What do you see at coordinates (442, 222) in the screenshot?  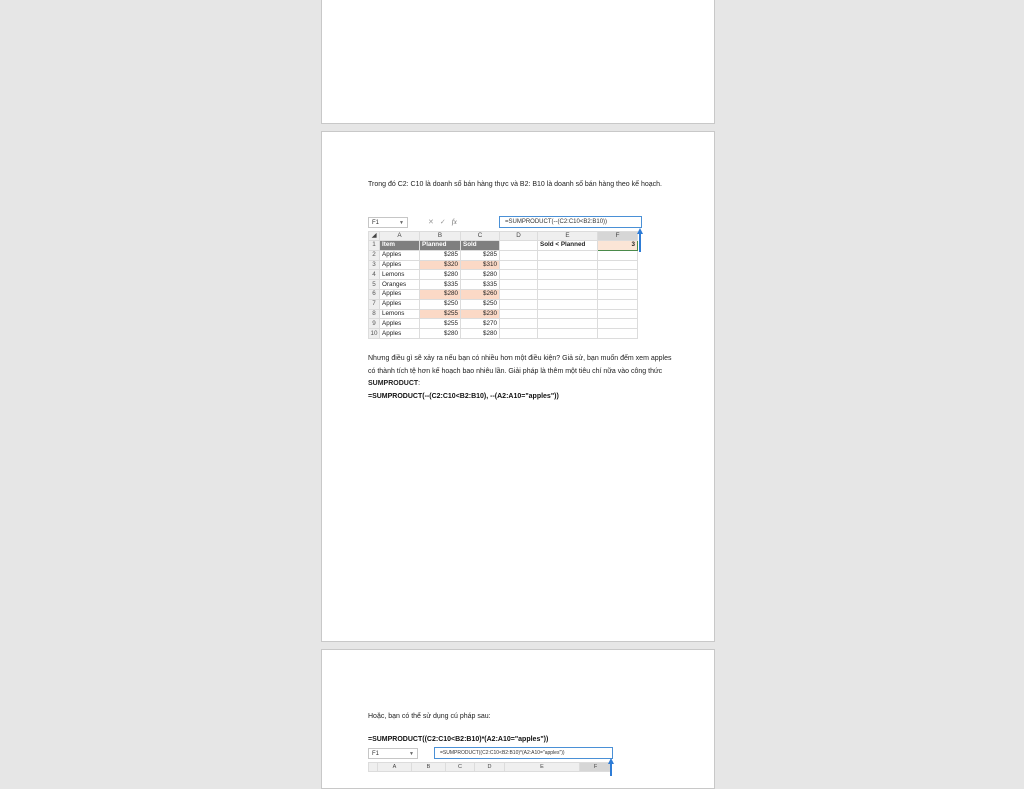 I see `formula-bar-icons: ✕✓fx` at bounding box center [442, 222].